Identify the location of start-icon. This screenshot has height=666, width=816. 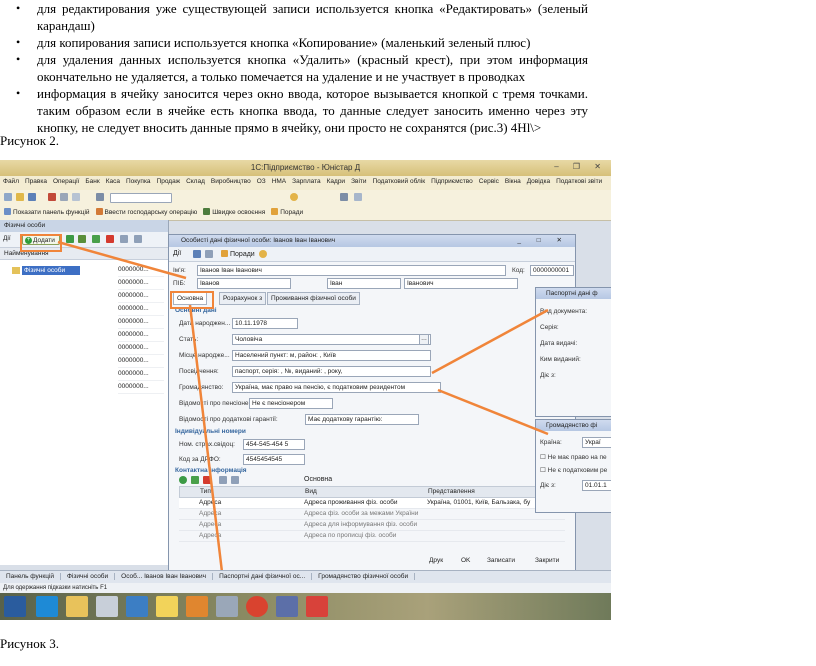
(15, 606).